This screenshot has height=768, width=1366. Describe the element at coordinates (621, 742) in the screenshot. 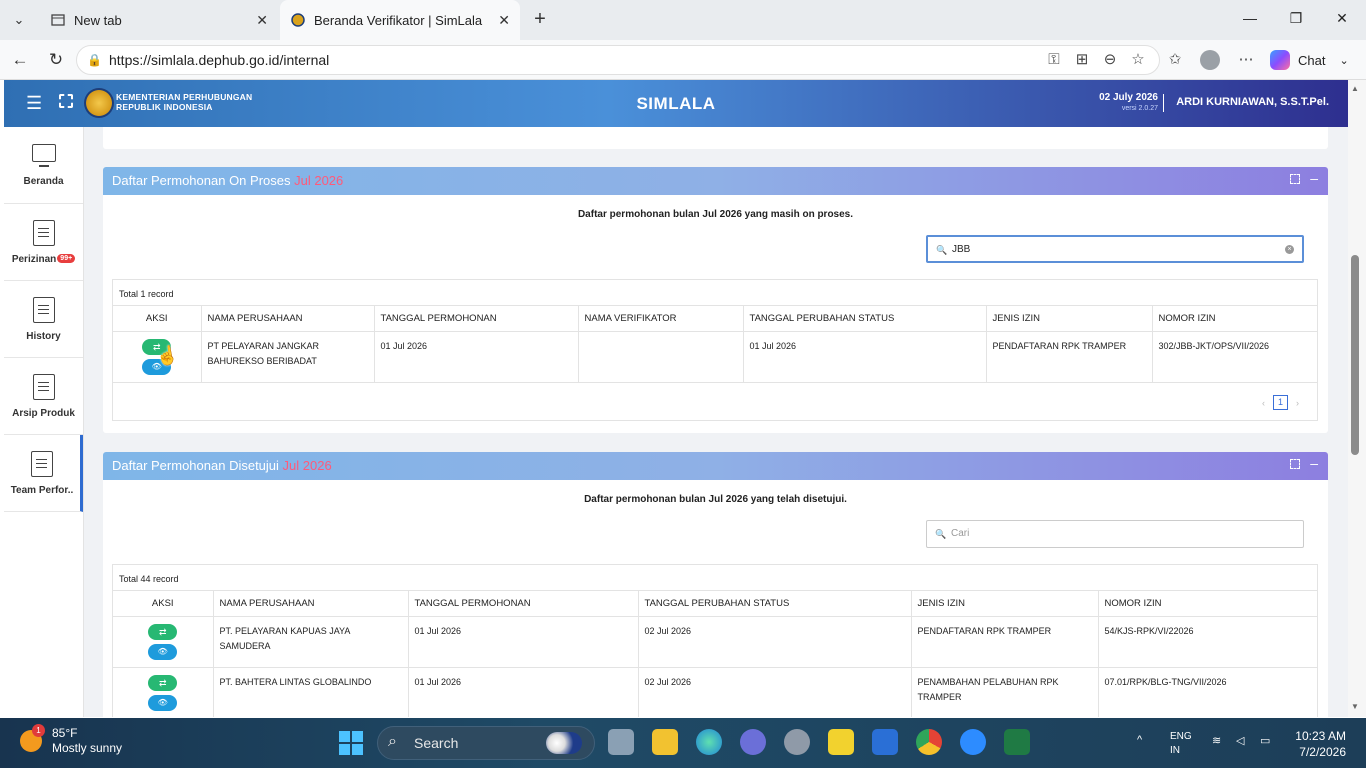

I see `task-view-icon` at that location.